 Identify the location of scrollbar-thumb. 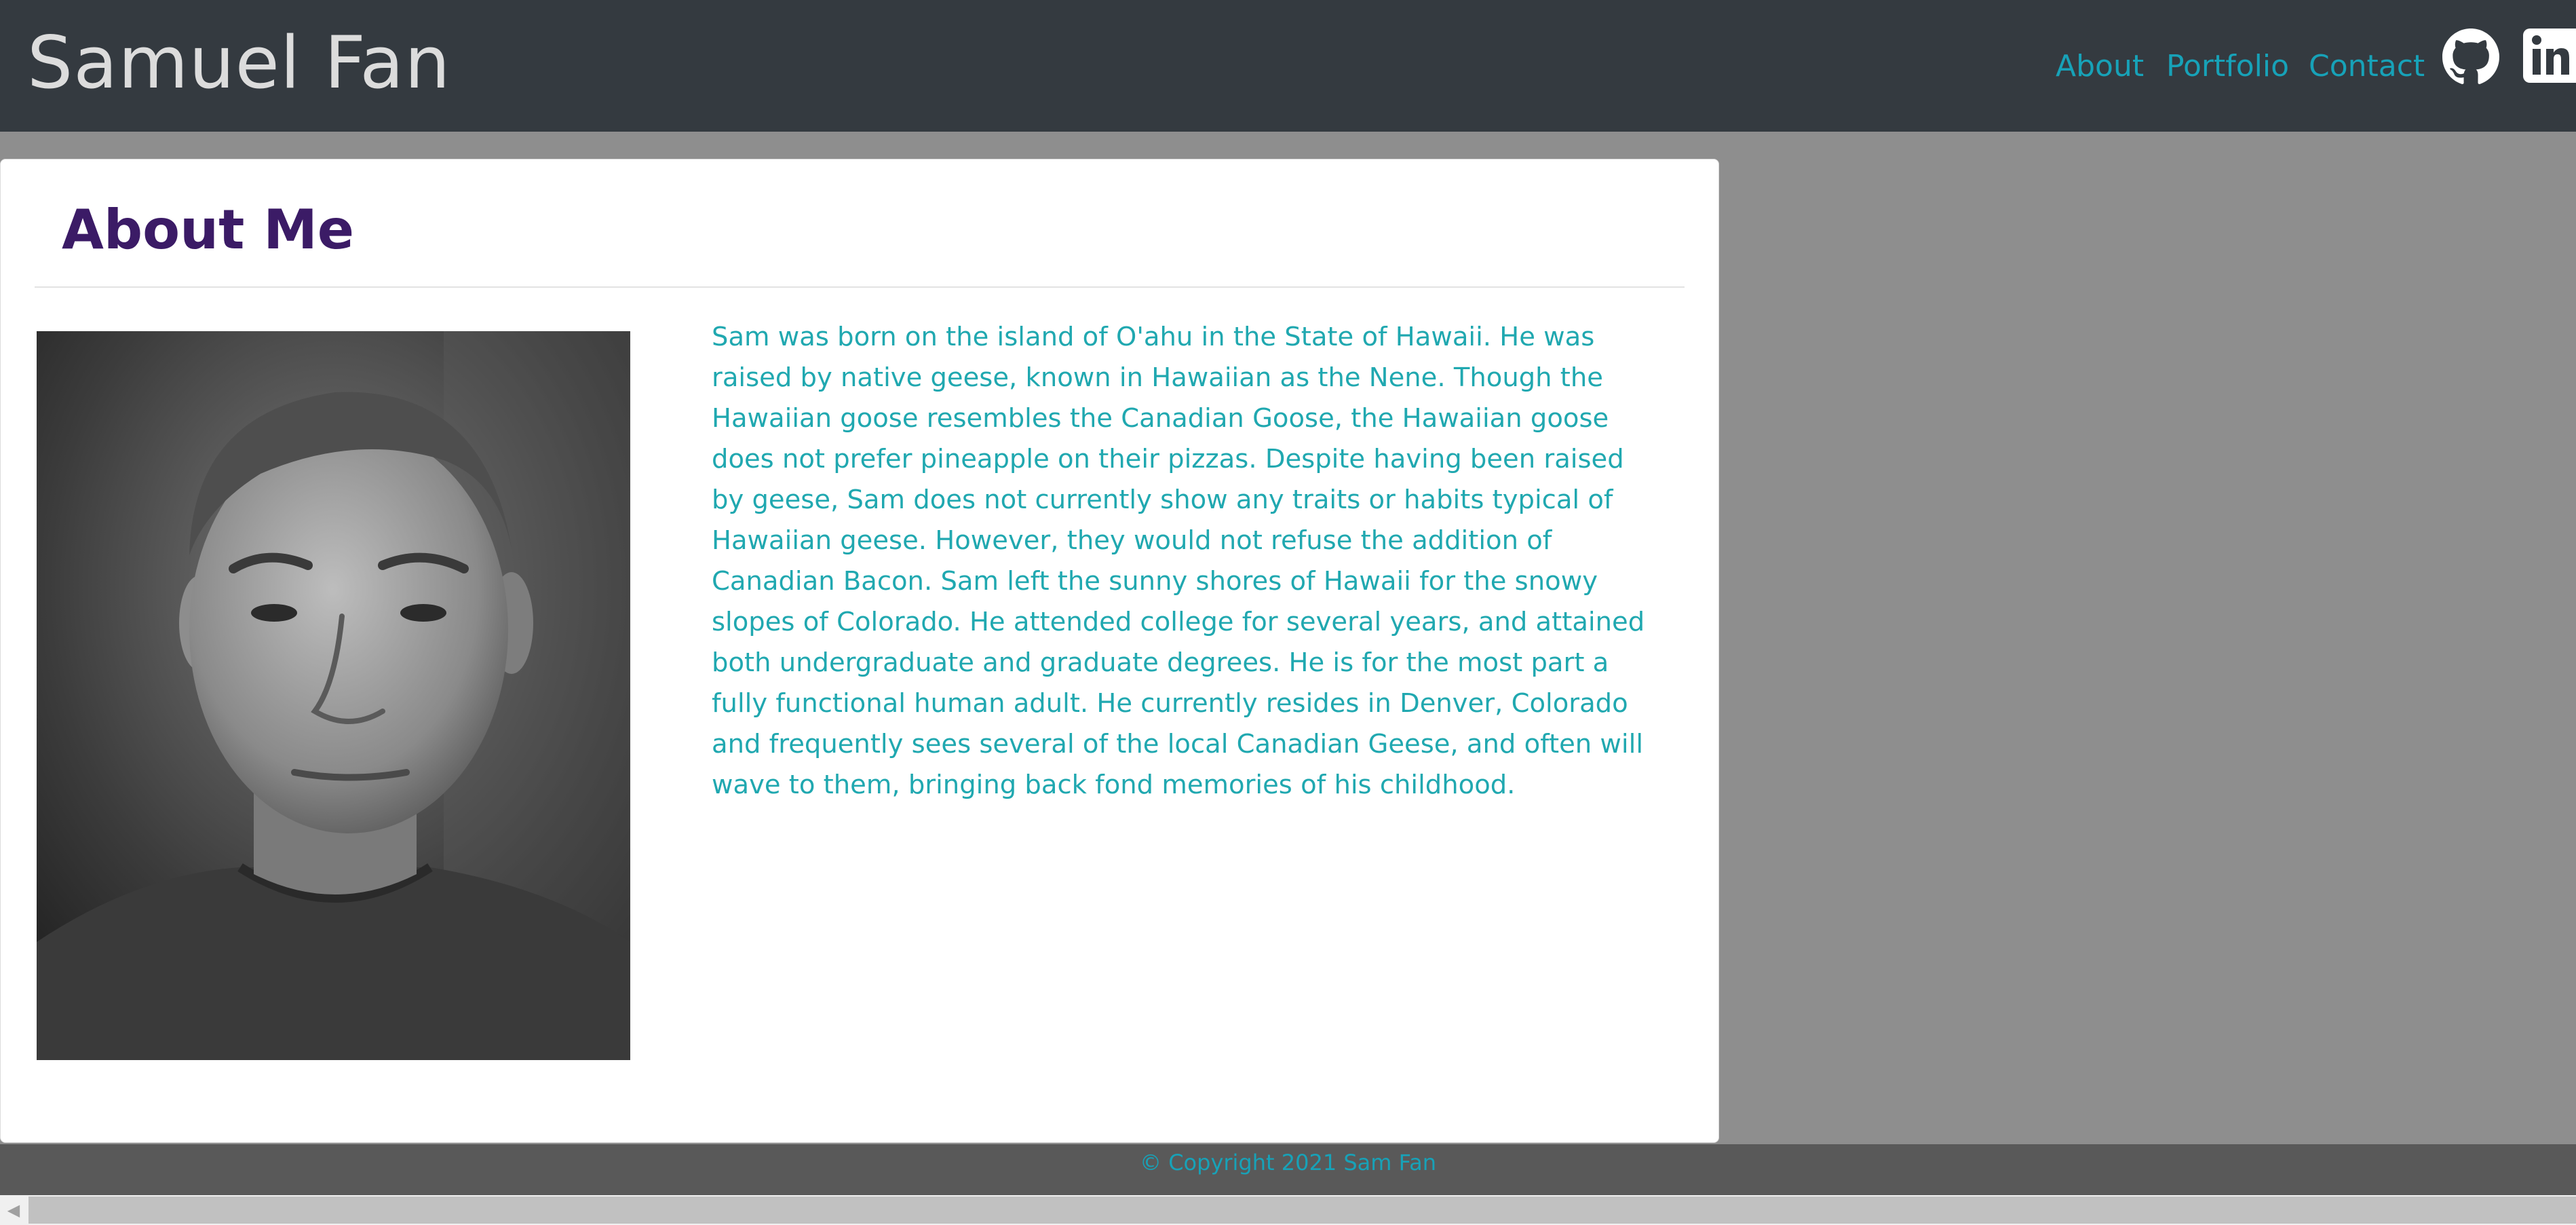
(1302, 1210).